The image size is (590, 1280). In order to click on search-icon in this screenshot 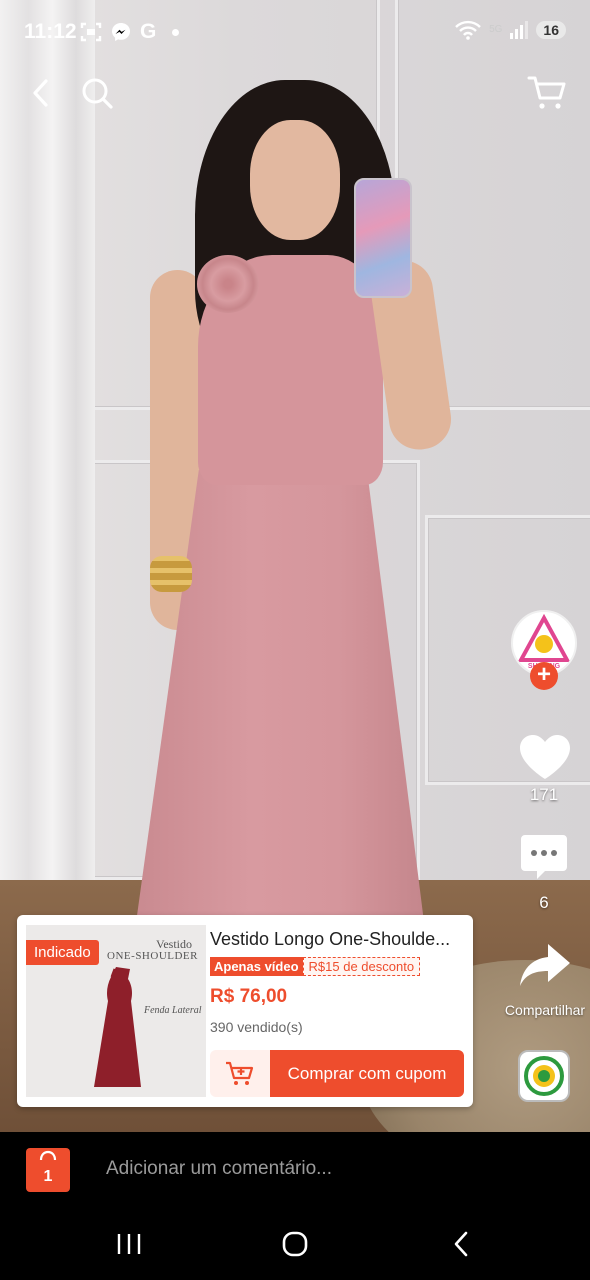, I will do `click(97, 93)`.